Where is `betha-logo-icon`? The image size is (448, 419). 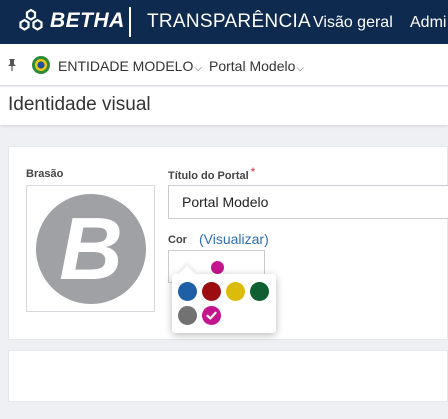
betha-logo-icon is located at coordinates (31, 21).